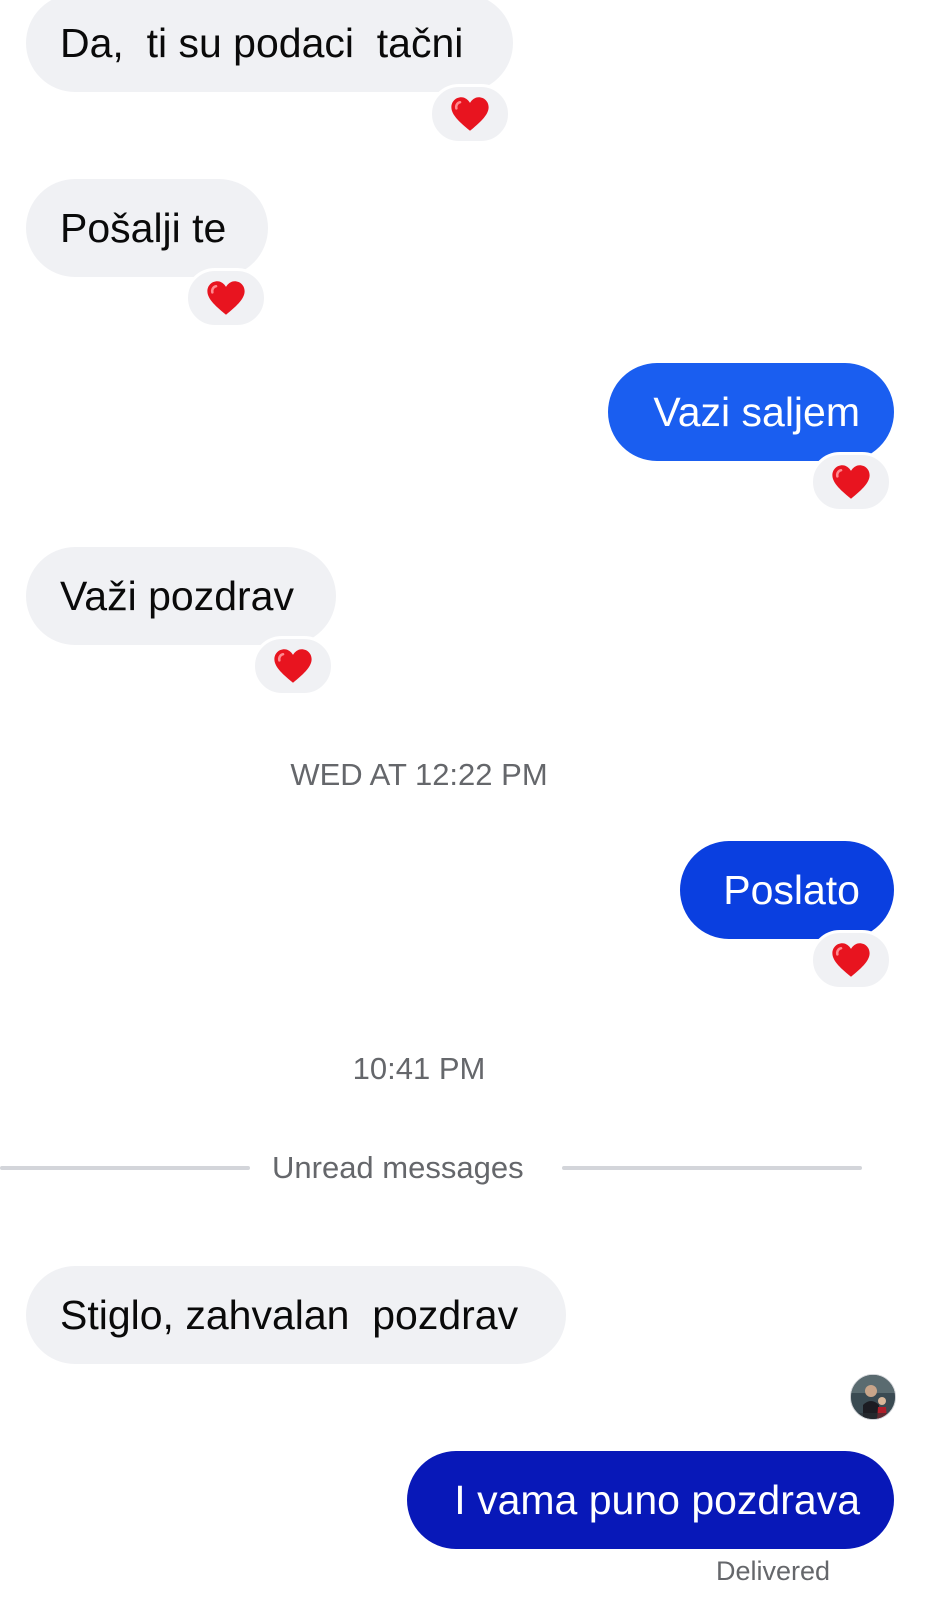  What do you see at coordinates (419, 1068) in the screenshot?
I see `conversation-timestamp: 10:41 PM` at bounding box center [419, 1068].